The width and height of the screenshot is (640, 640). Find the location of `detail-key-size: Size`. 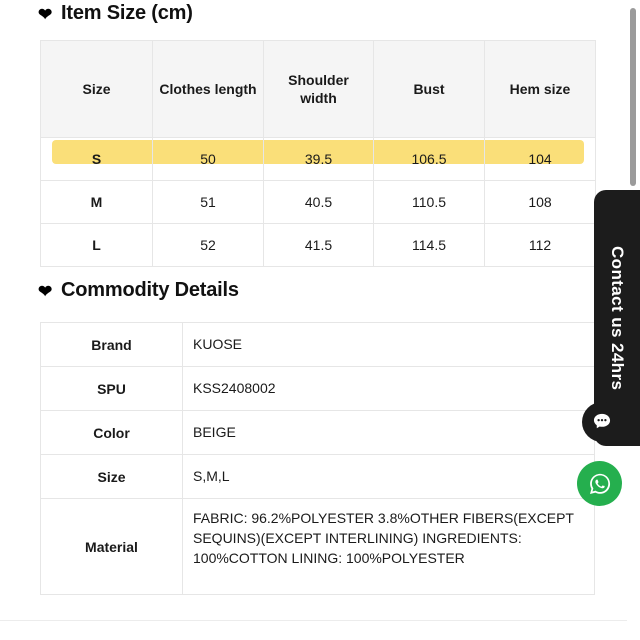

detail-key-size: Size is located at coordinates (111, 476).